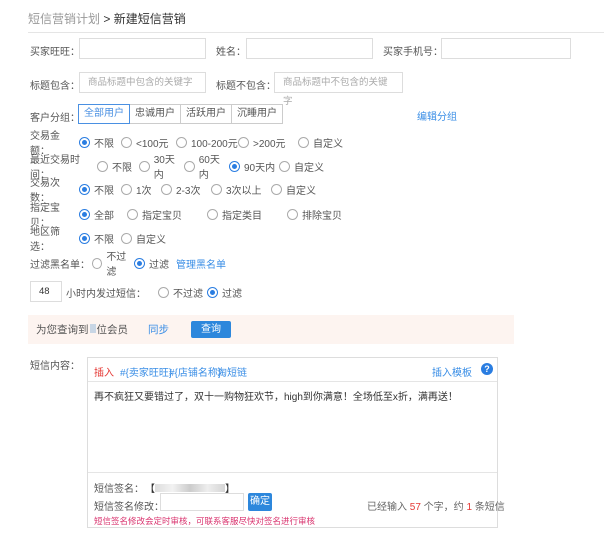  I want to click on breadcrumb-parent: 短信营销计划, so click(64, 19).